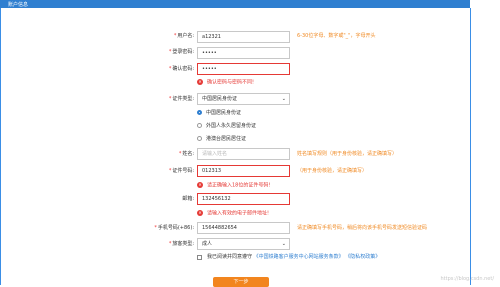  I want to click on id-type-label: *证件类型:, so click(181, 99).